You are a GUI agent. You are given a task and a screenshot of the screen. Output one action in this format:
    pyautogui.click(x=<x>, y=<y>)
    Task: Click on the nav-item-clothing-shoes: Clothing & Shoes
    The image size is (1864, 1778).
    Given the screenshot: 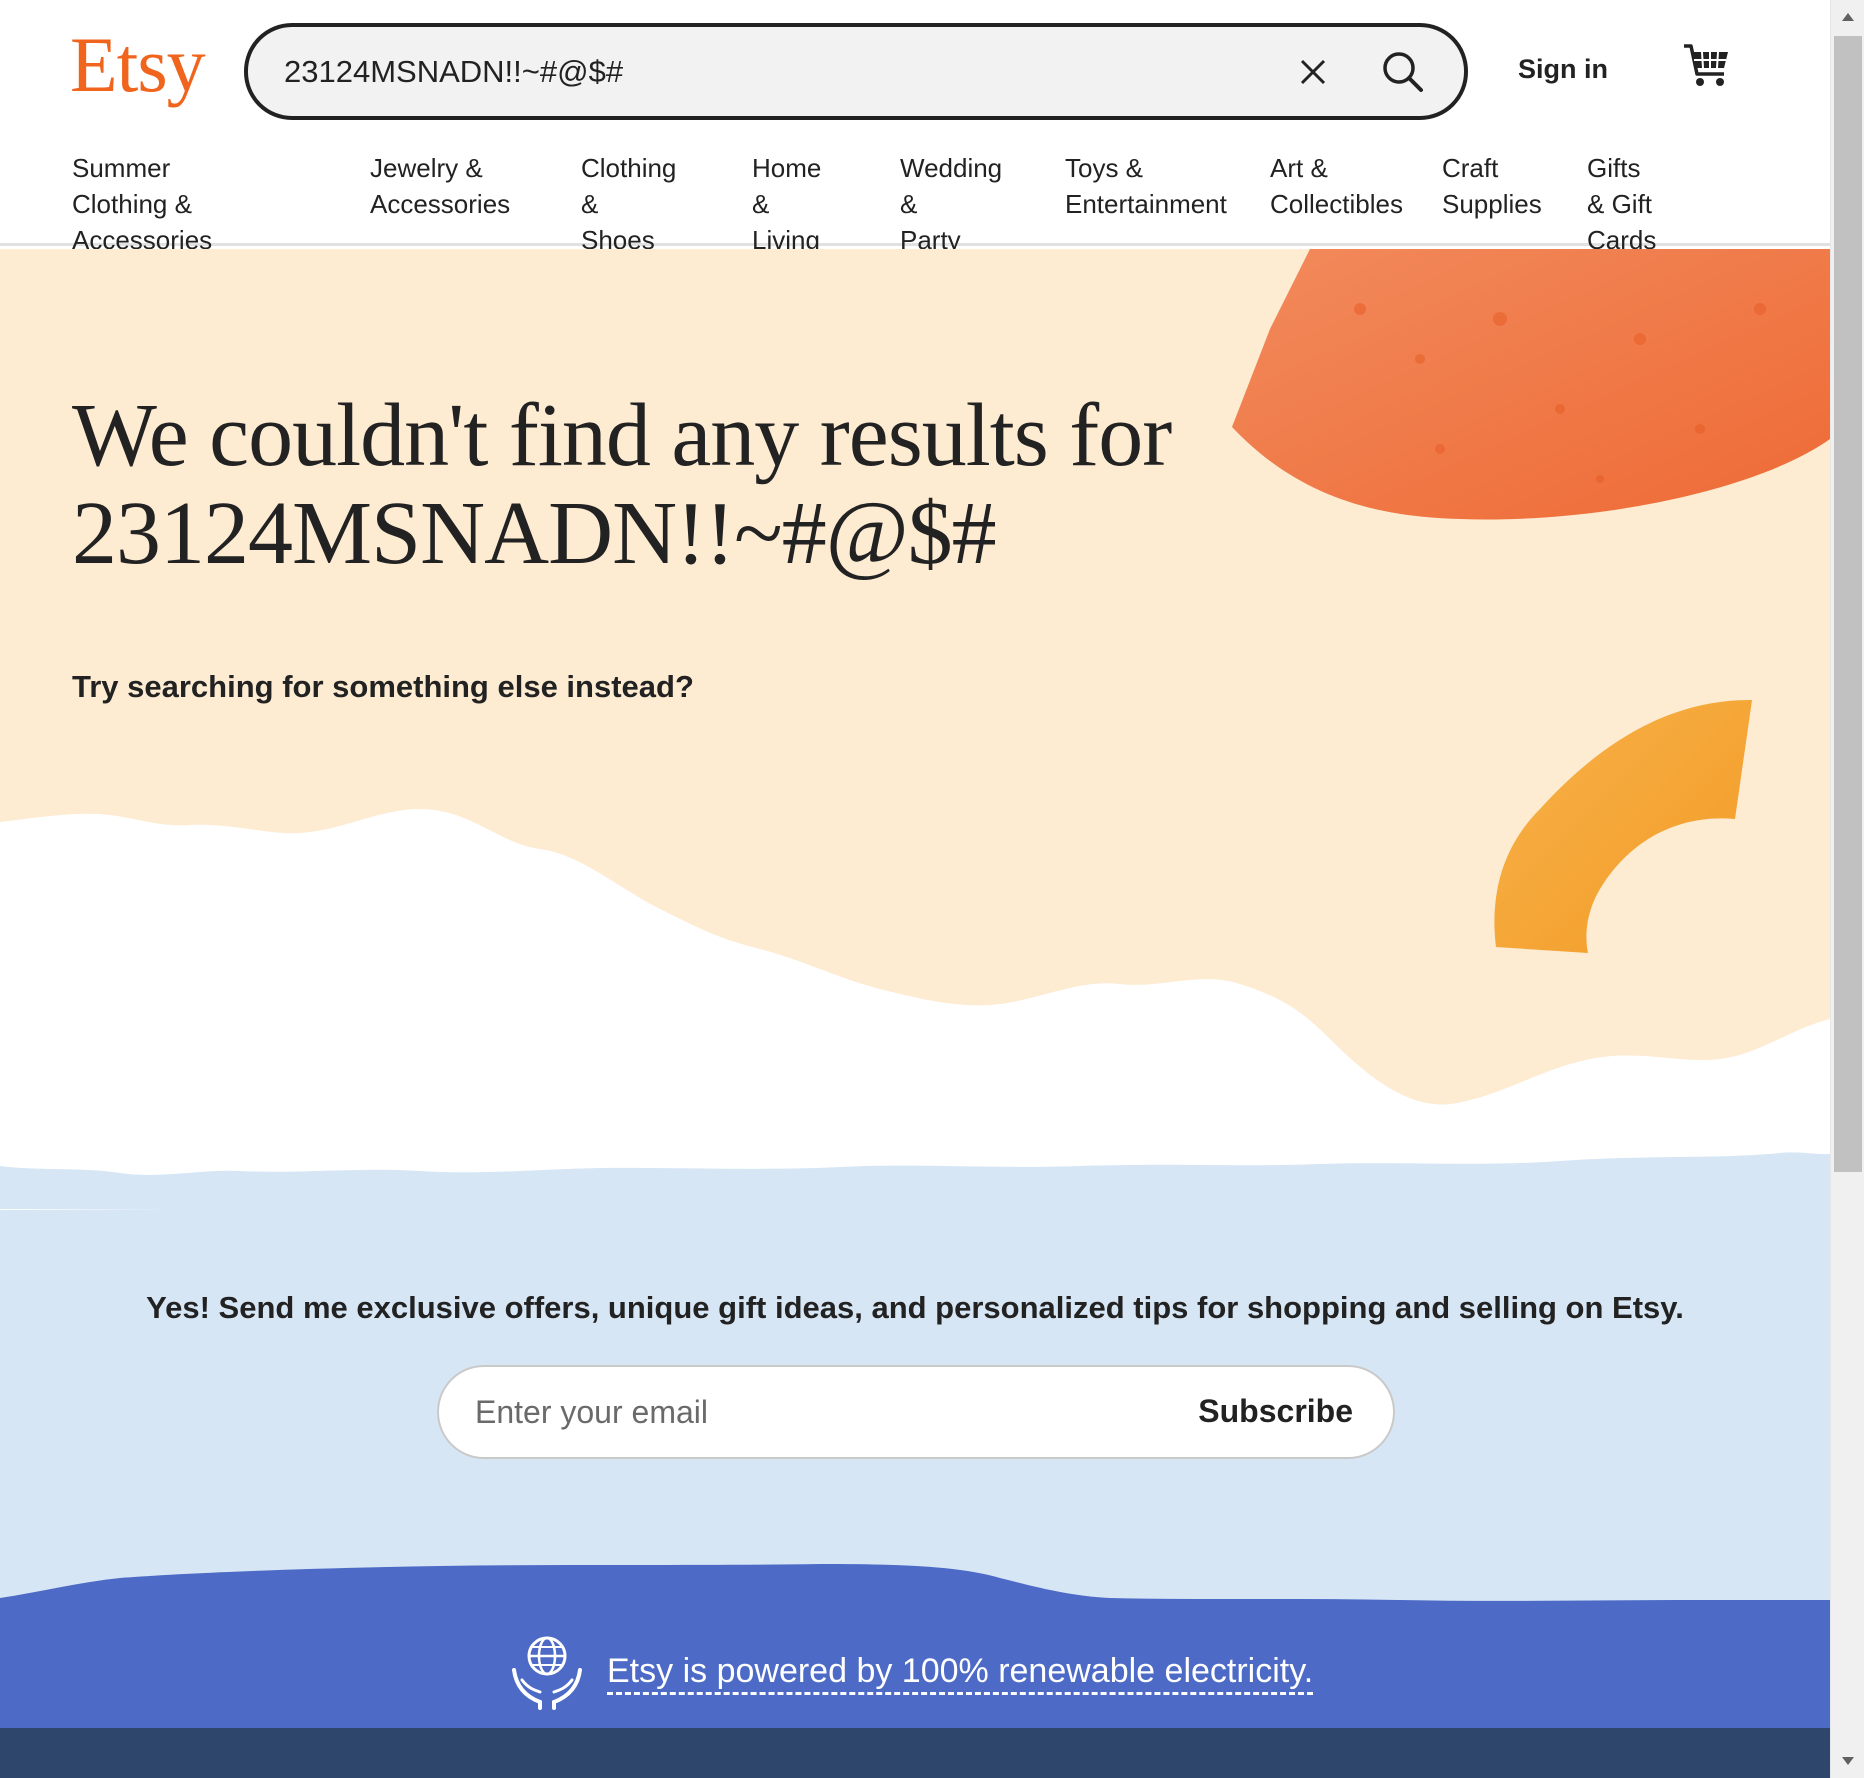 What is the action you would take?
    pyautogui.click(x=628, y=204)
    